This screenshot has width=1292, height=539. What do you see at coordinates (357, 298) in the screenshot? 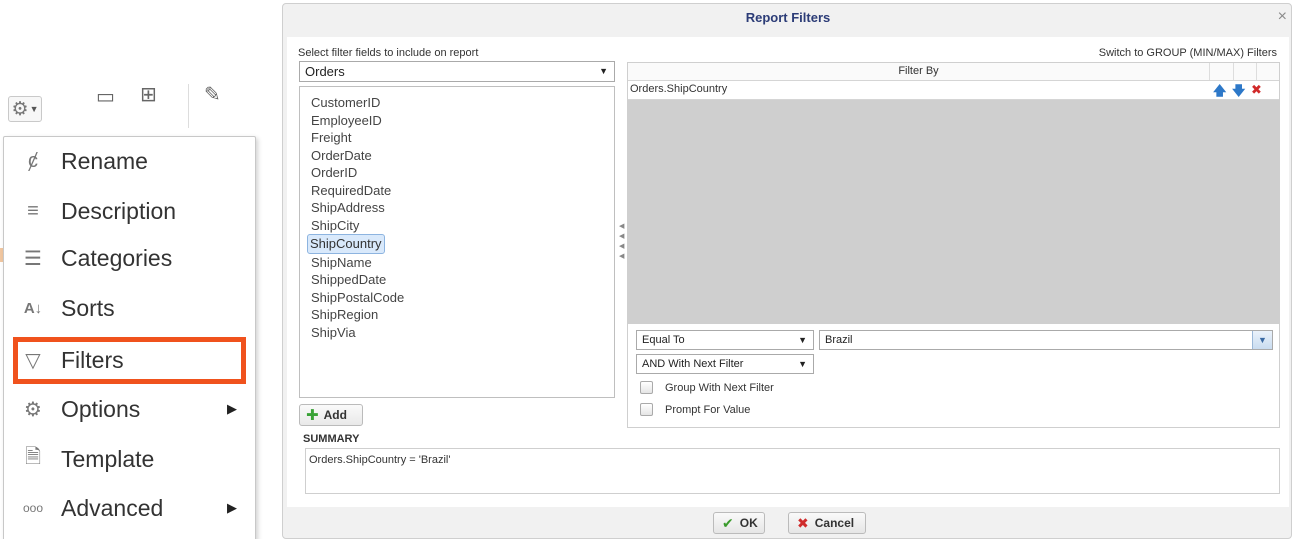
I see `field-item: ShipPostalCode` at bounding box center [357, 298].